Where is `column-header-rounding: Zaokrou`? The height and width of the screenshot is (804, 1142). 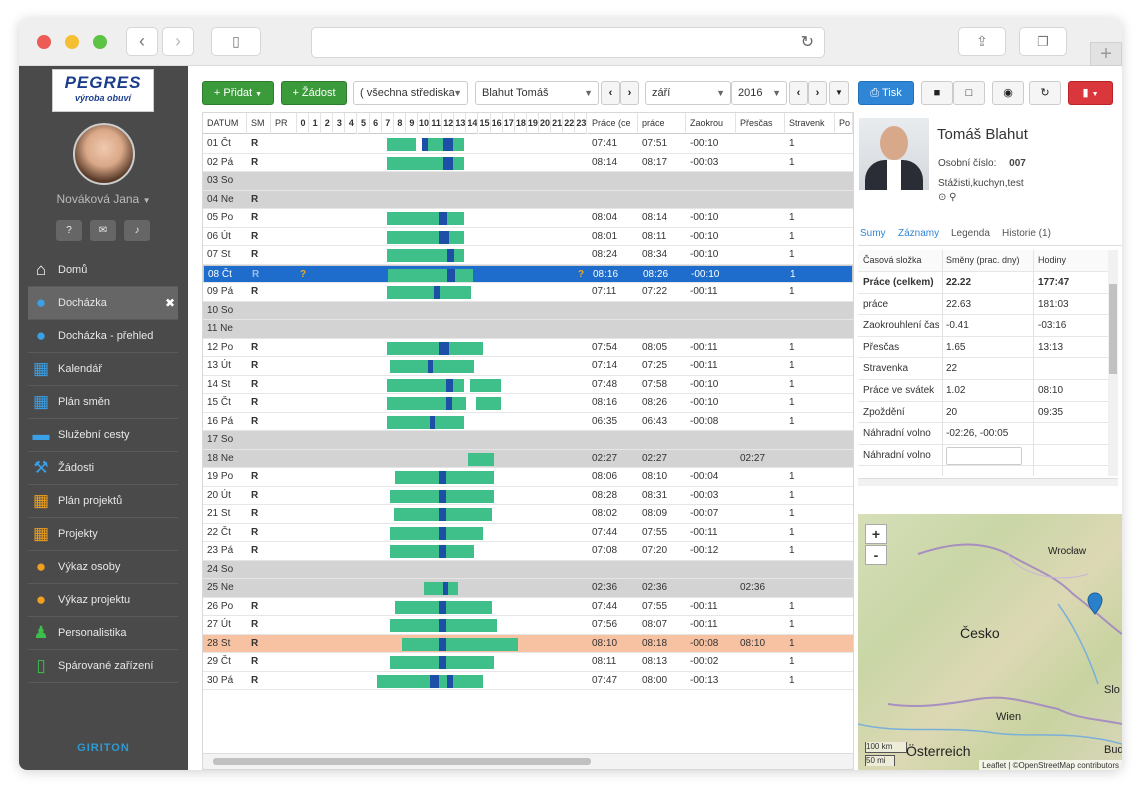
column-header-rounding: Zaokrou is located at coordinates (711, 123).